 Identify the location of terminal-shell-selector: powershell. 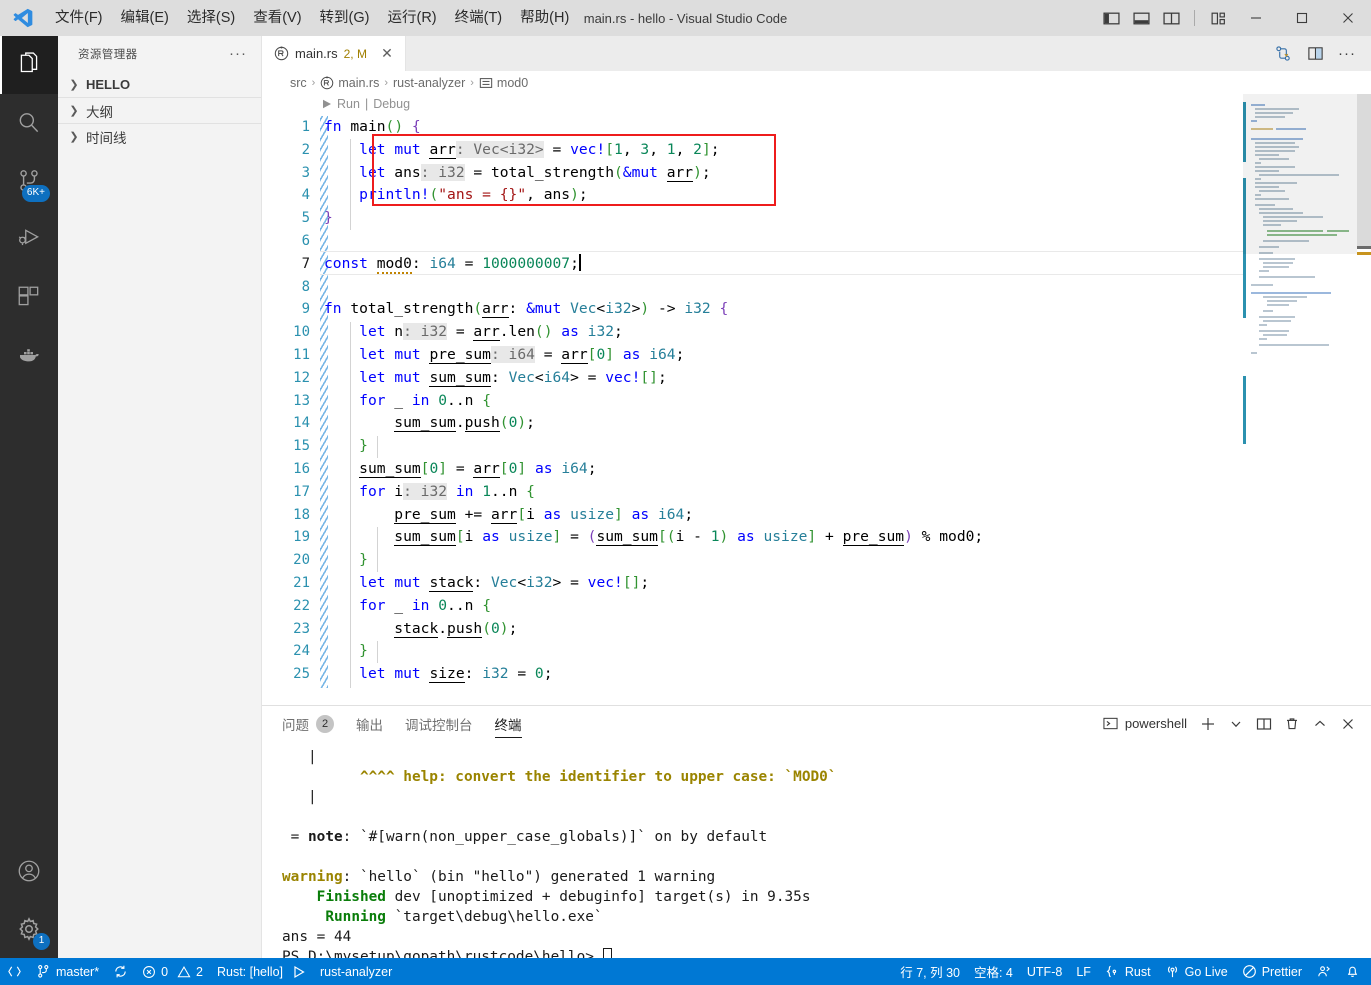
(1145, 723).